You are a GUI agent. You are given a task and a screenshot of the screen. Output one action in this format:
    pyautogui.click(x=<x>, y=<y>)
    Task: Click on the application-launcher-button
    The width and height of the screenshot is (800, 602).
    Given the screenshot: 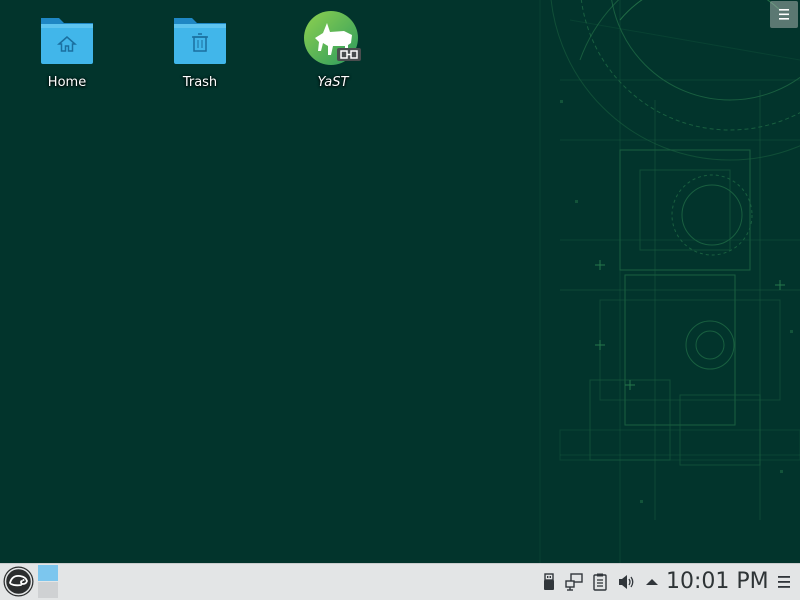 What is the action you would take?
    pyautogui.click(x=18, y=581)
    